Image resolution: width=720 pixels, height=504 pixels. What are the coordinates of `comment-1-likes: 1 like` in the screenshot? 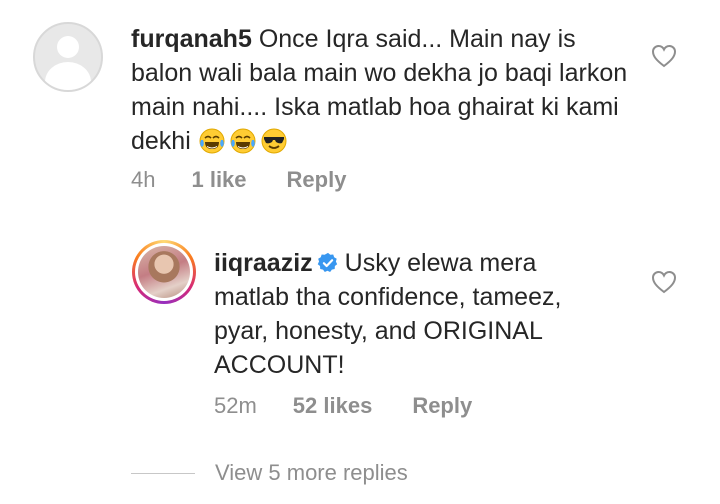 It's located at (218, 180).